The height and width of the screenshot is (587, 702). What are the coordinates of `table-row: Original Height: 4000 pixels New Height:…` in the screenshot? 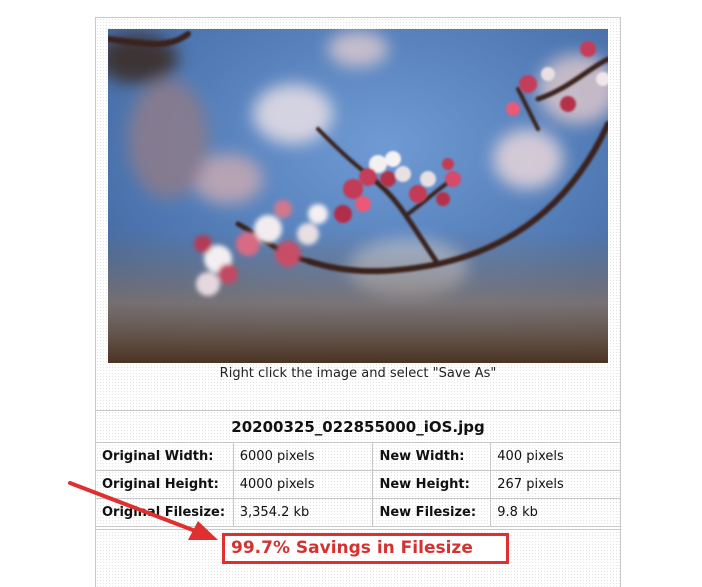 It's located at (358, 484).